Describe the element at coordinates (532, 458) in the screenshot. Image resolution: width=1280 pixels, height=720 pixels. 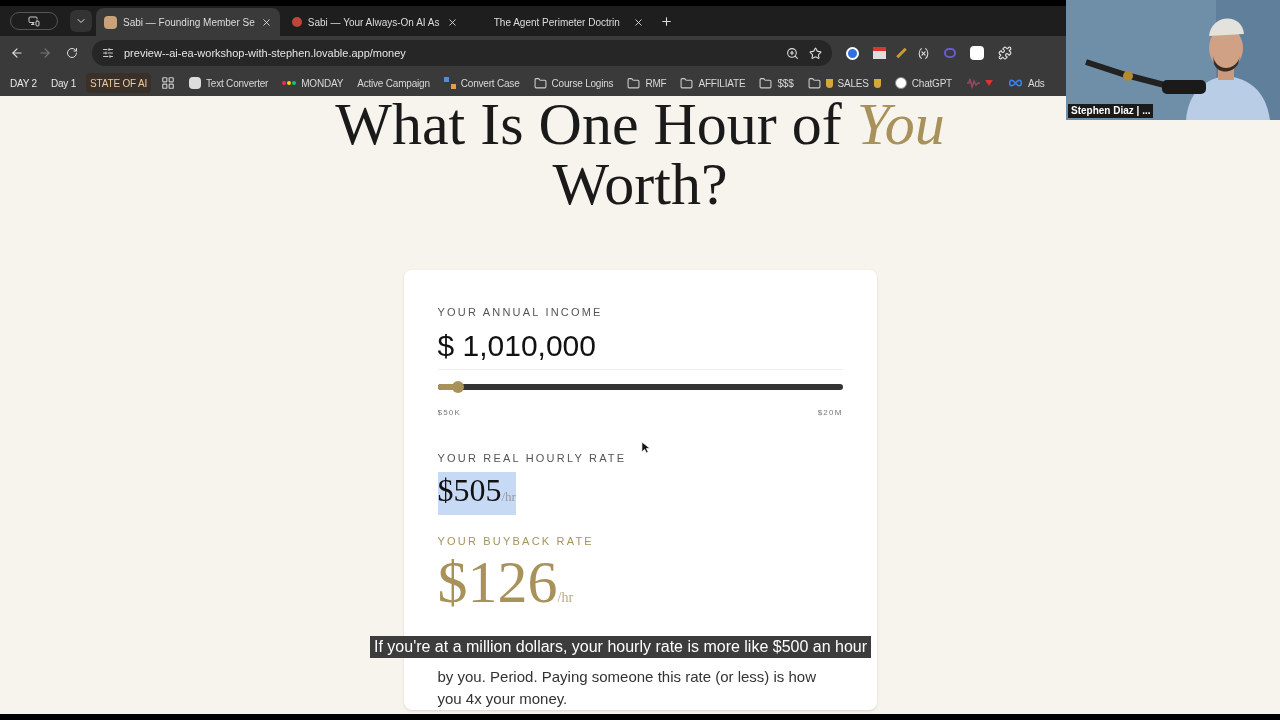
I see `field-label: YOUR REAL HOURLY RATE` at that location.